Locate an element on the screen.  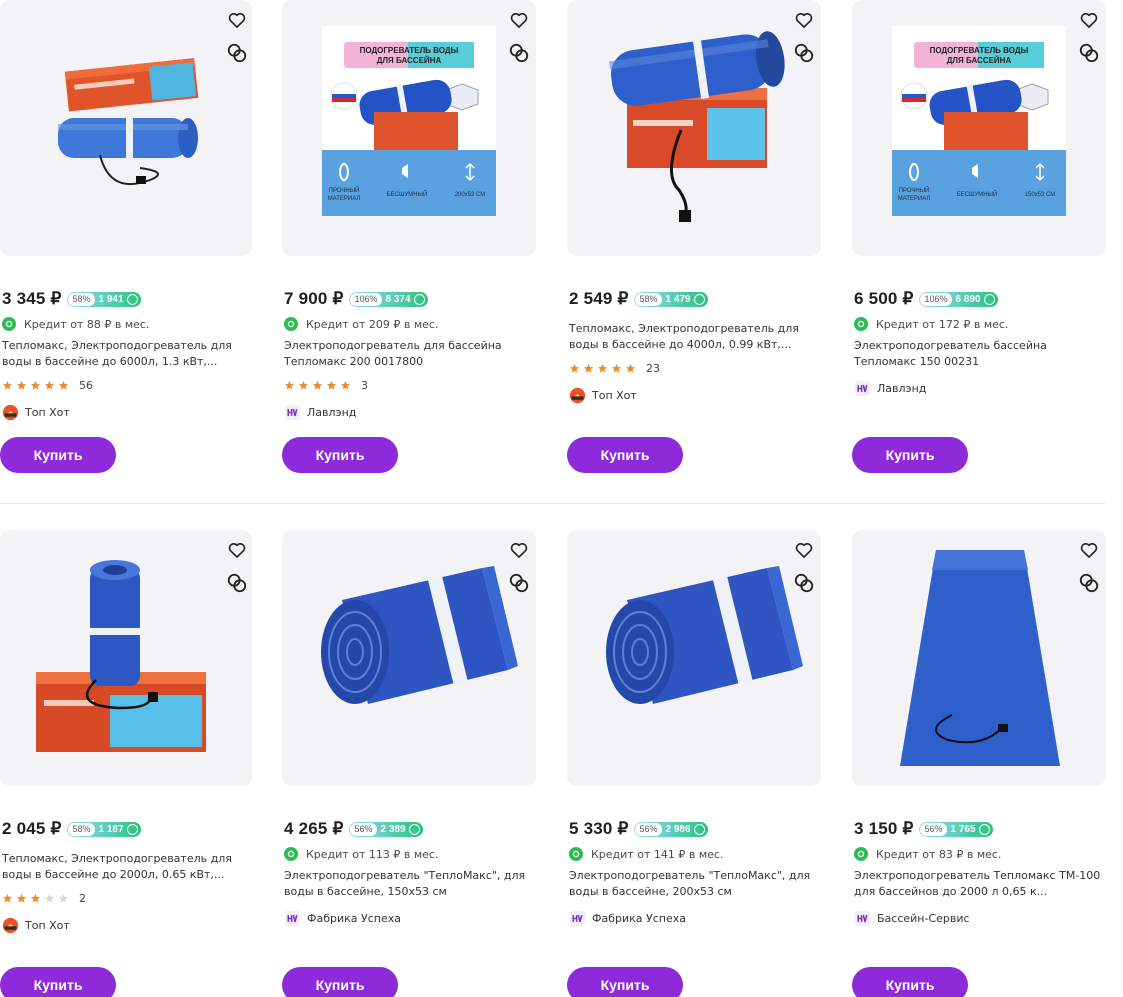
price-line: 5 330 ₽ 56% 2 986 is located at coordinates (638, 829).